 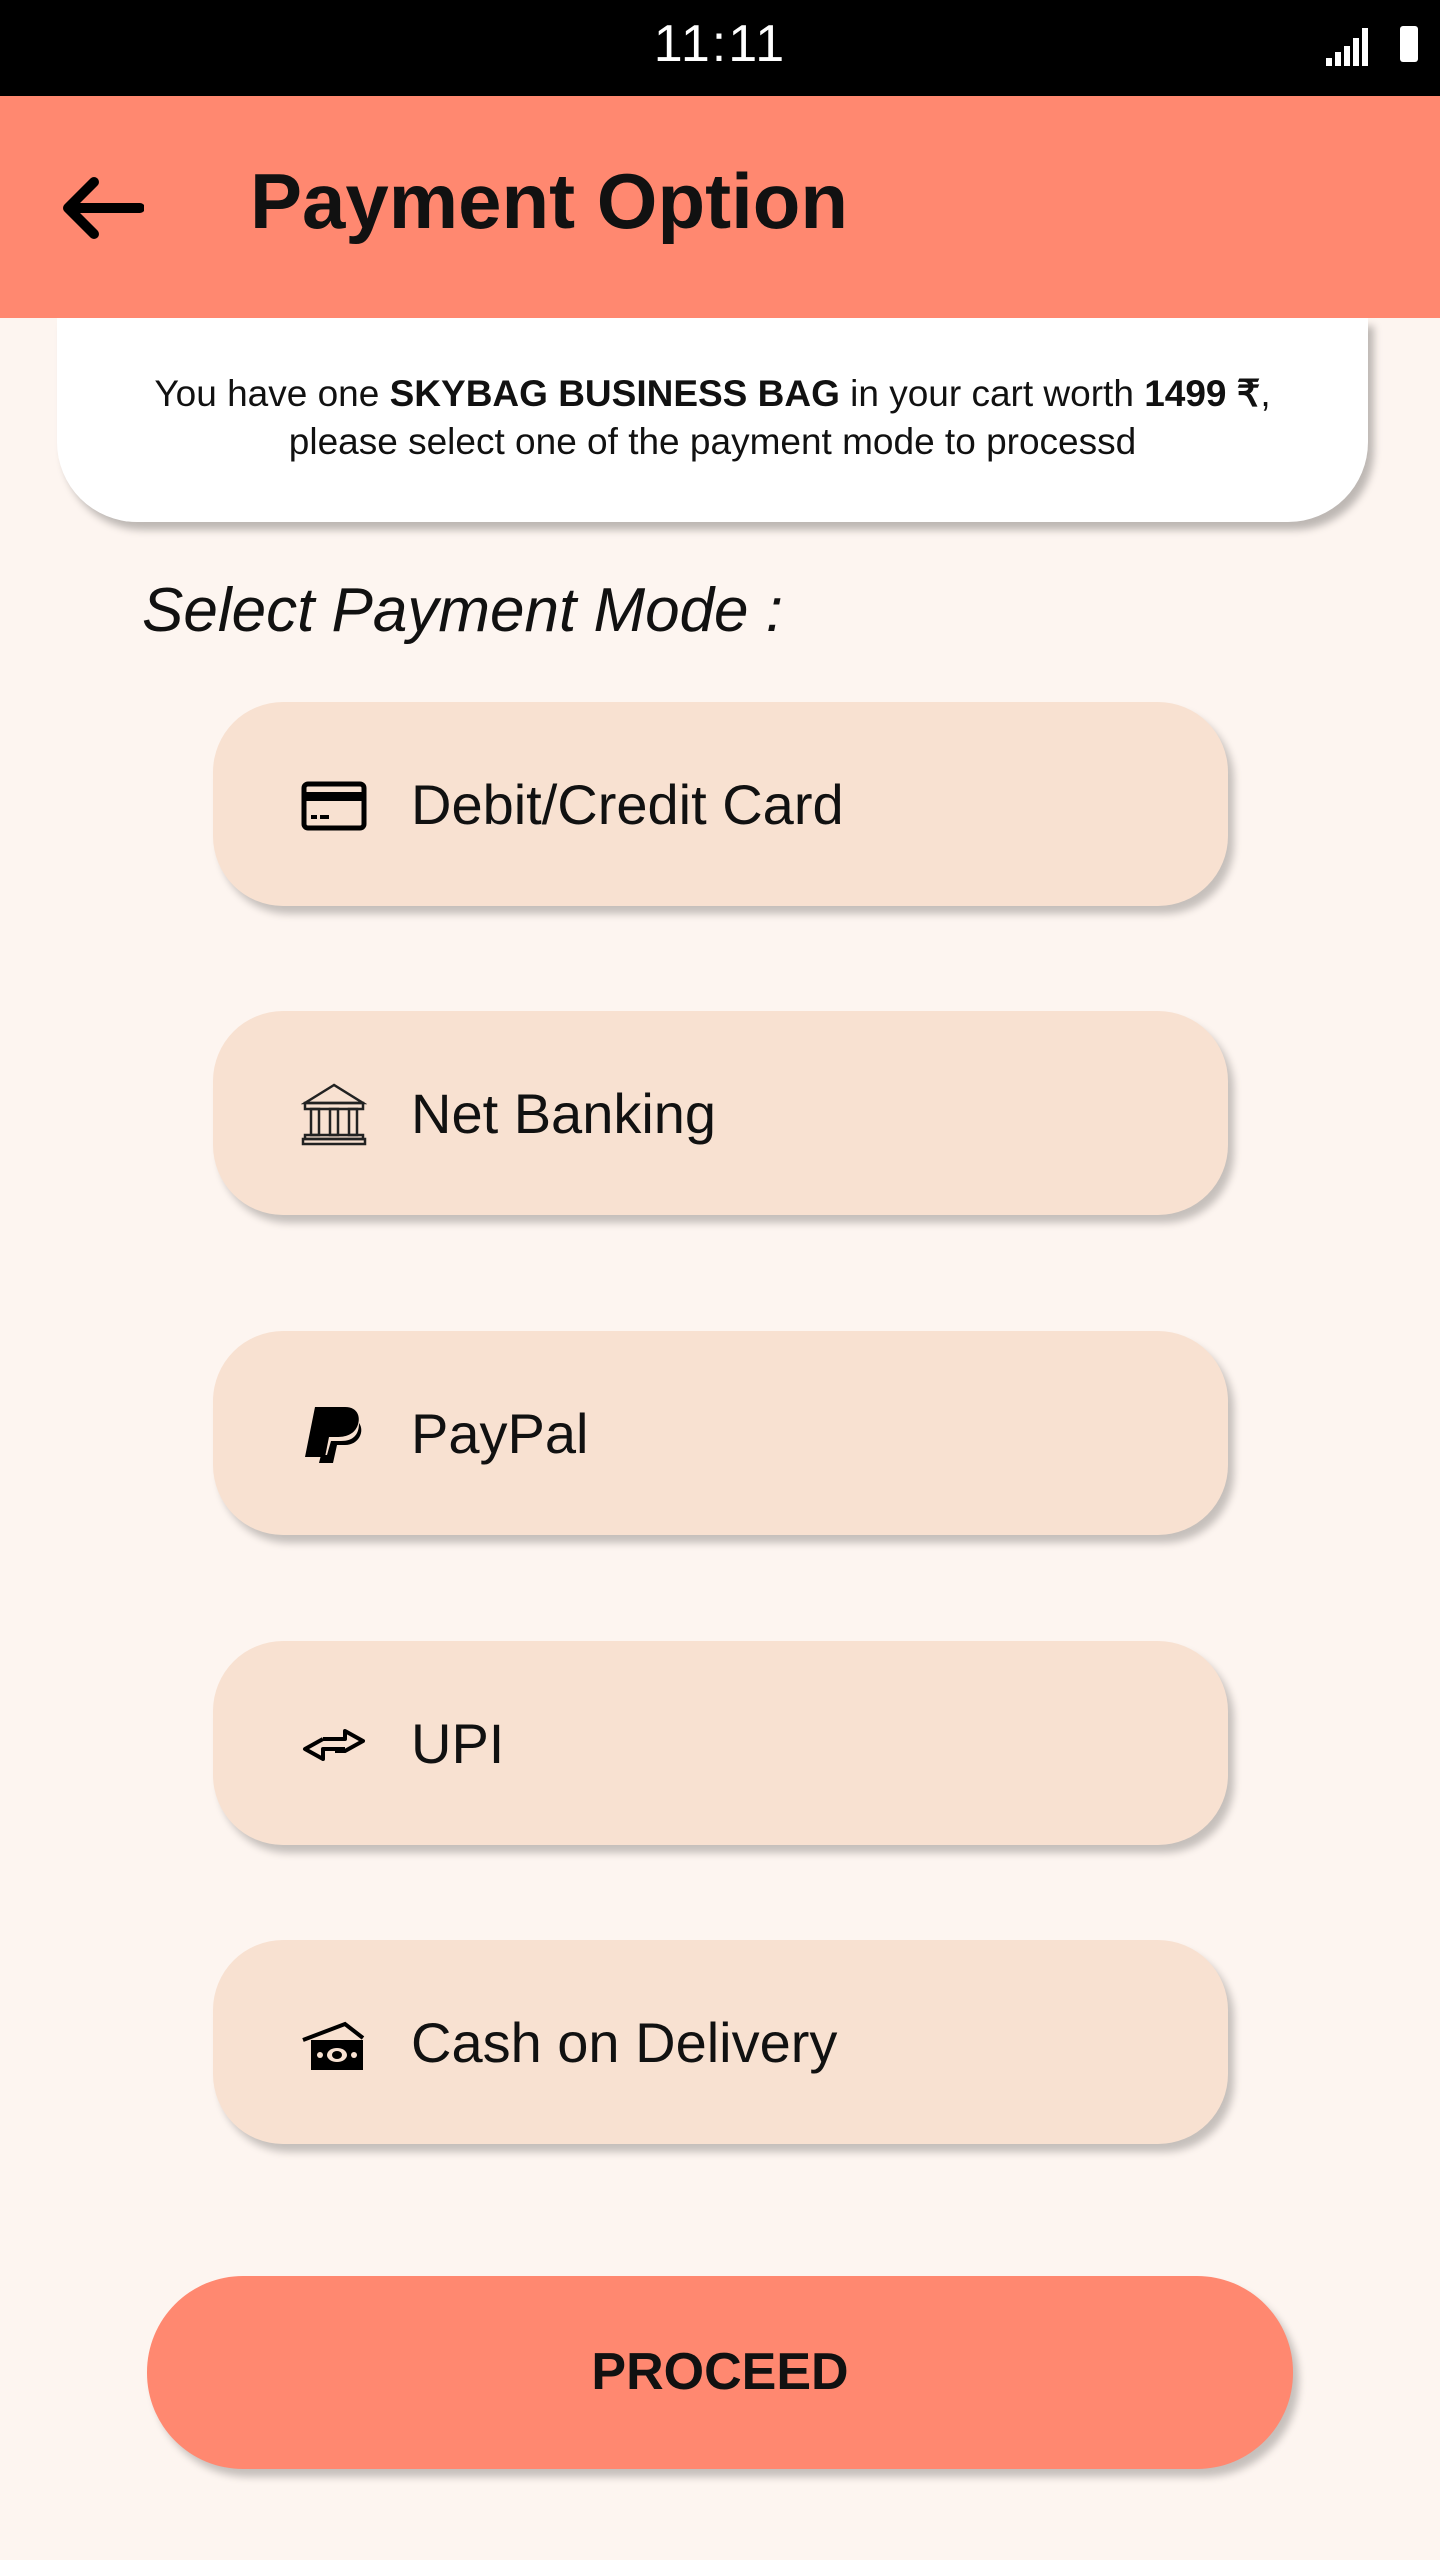 What do you see at coordinates (500, 1433) in the screenshot?
I see `option-label: PayPal` at bounding box center [500, 1433].